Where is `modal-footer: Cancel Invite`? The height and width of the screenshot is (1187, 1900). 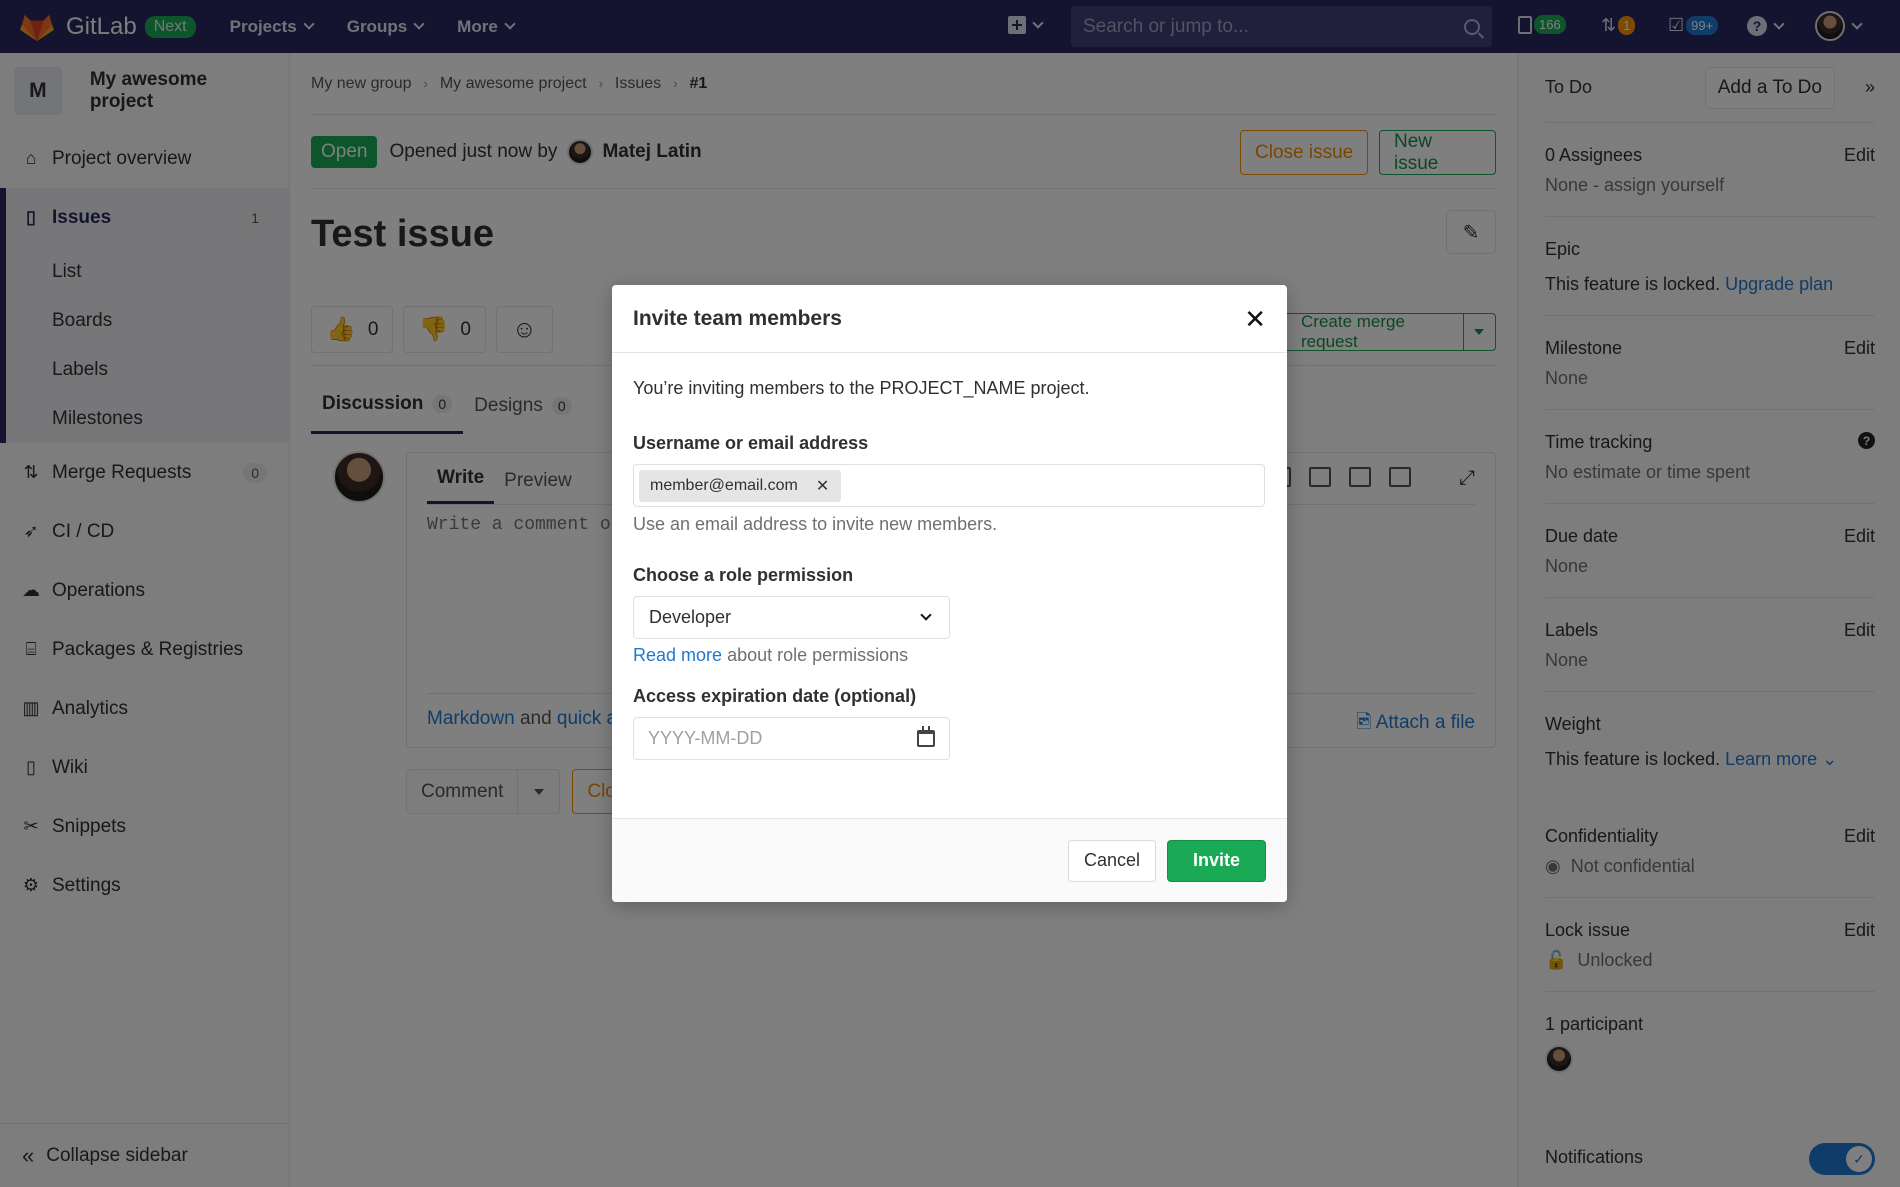 modal-footer: Cancel Invite is located at coordinates (949, 860).